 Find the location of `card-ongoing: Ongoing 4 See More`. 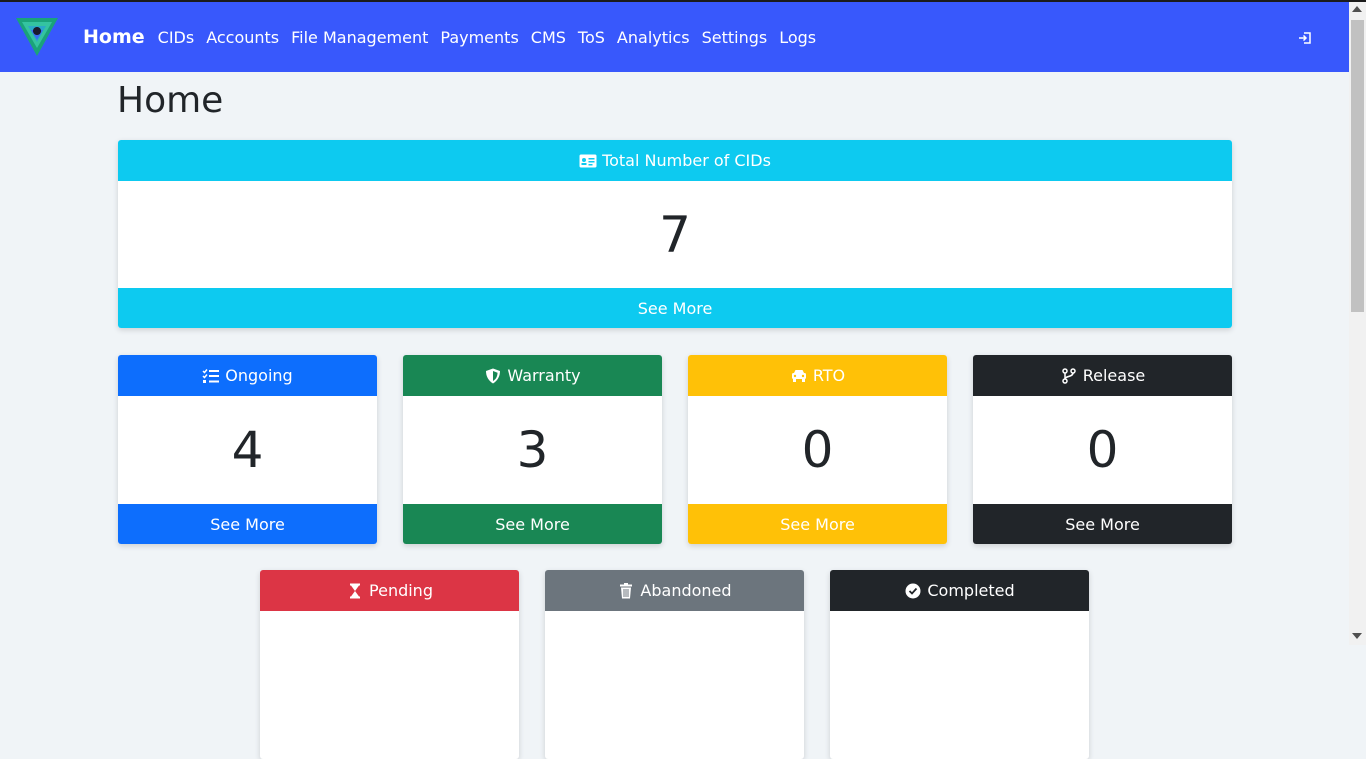

card-ongoing: Ongoing 4 See More is located at coordinates (247, 449).